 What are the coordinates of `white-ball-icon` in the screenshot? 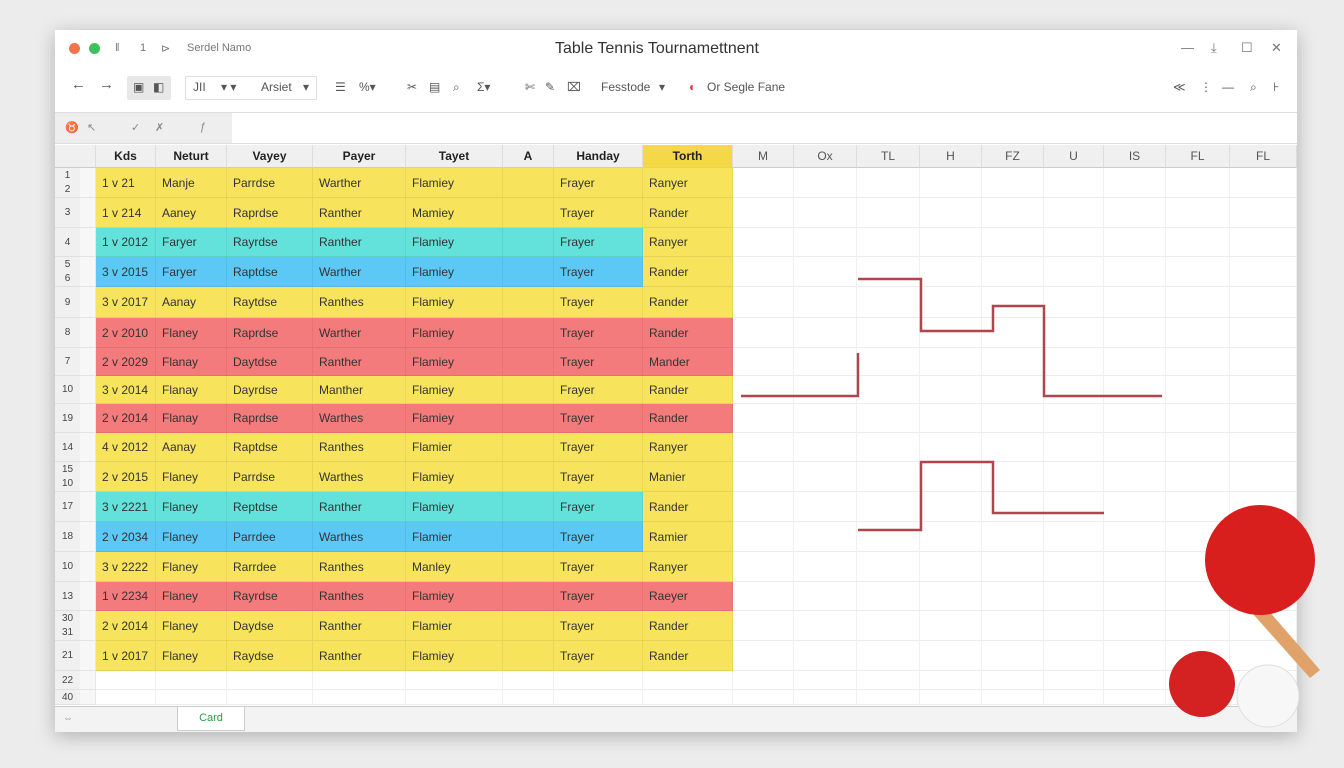 It's located at (1268, 696).